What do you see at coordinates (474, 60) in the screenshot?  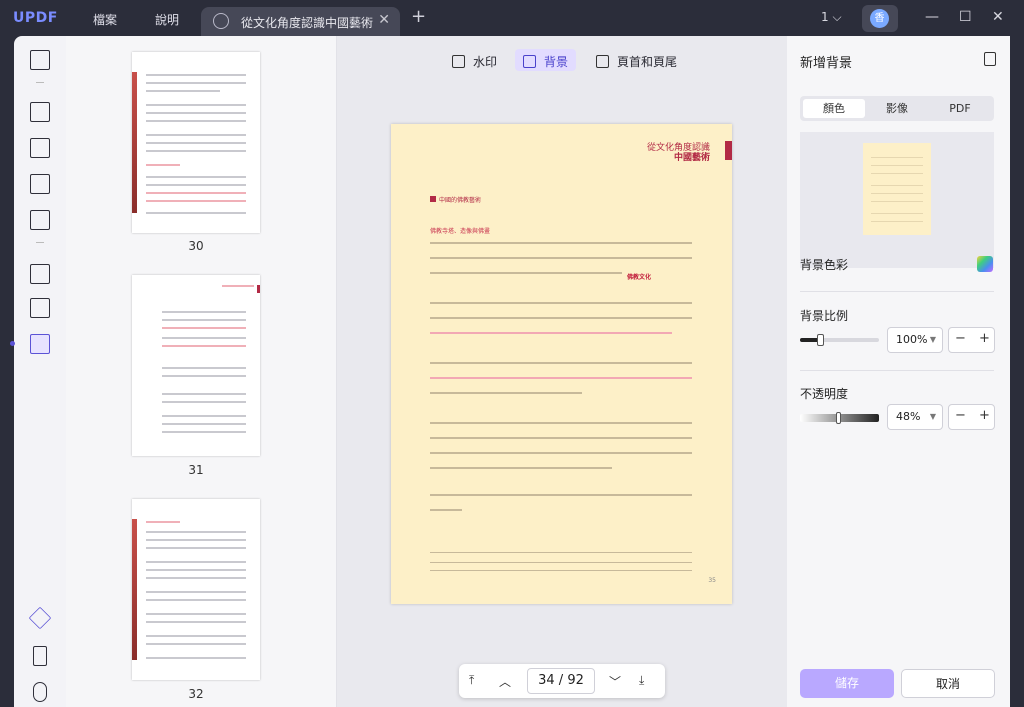 I see `watermark-tool: 水印` at bounding box center [474, 60].